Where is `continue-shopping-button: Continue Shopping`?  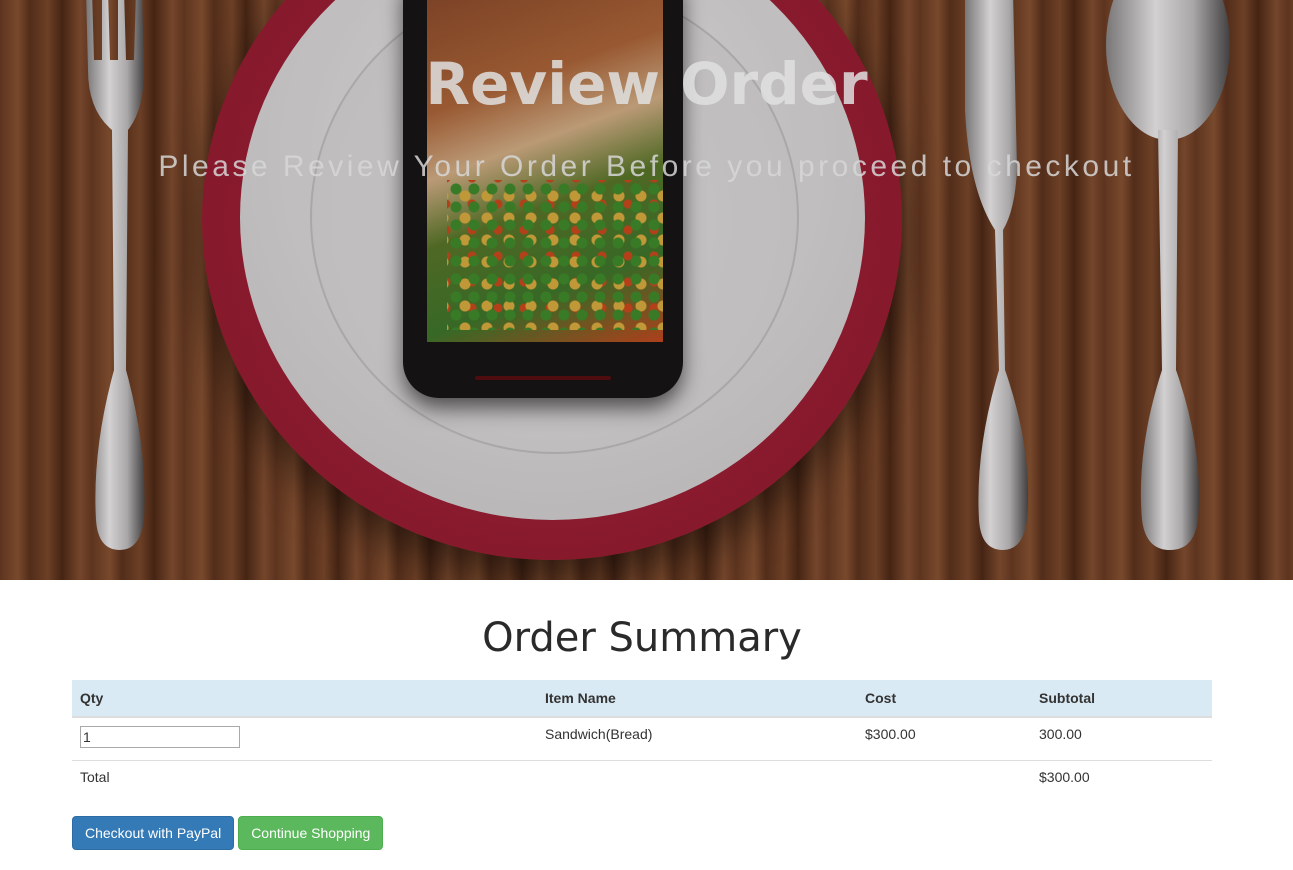 continue-shopping-button: Continue Shopping is located at coordinates (311, 833).